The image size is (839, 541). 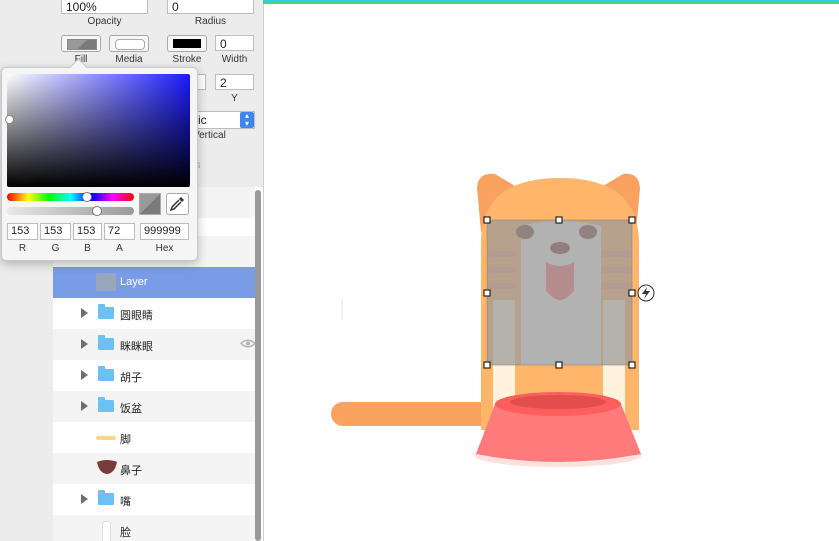 I want to click on stroke-label: Stroke, so click(x=187, y=59).